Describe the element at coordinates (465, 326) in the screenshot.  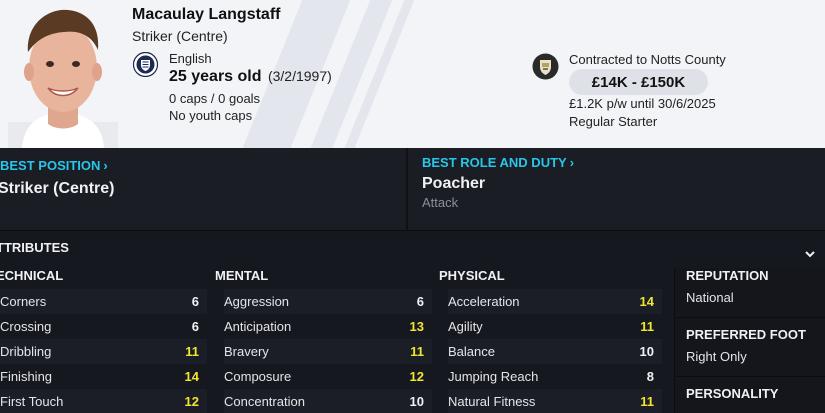
I see `attribute-name: Agility` at that location.